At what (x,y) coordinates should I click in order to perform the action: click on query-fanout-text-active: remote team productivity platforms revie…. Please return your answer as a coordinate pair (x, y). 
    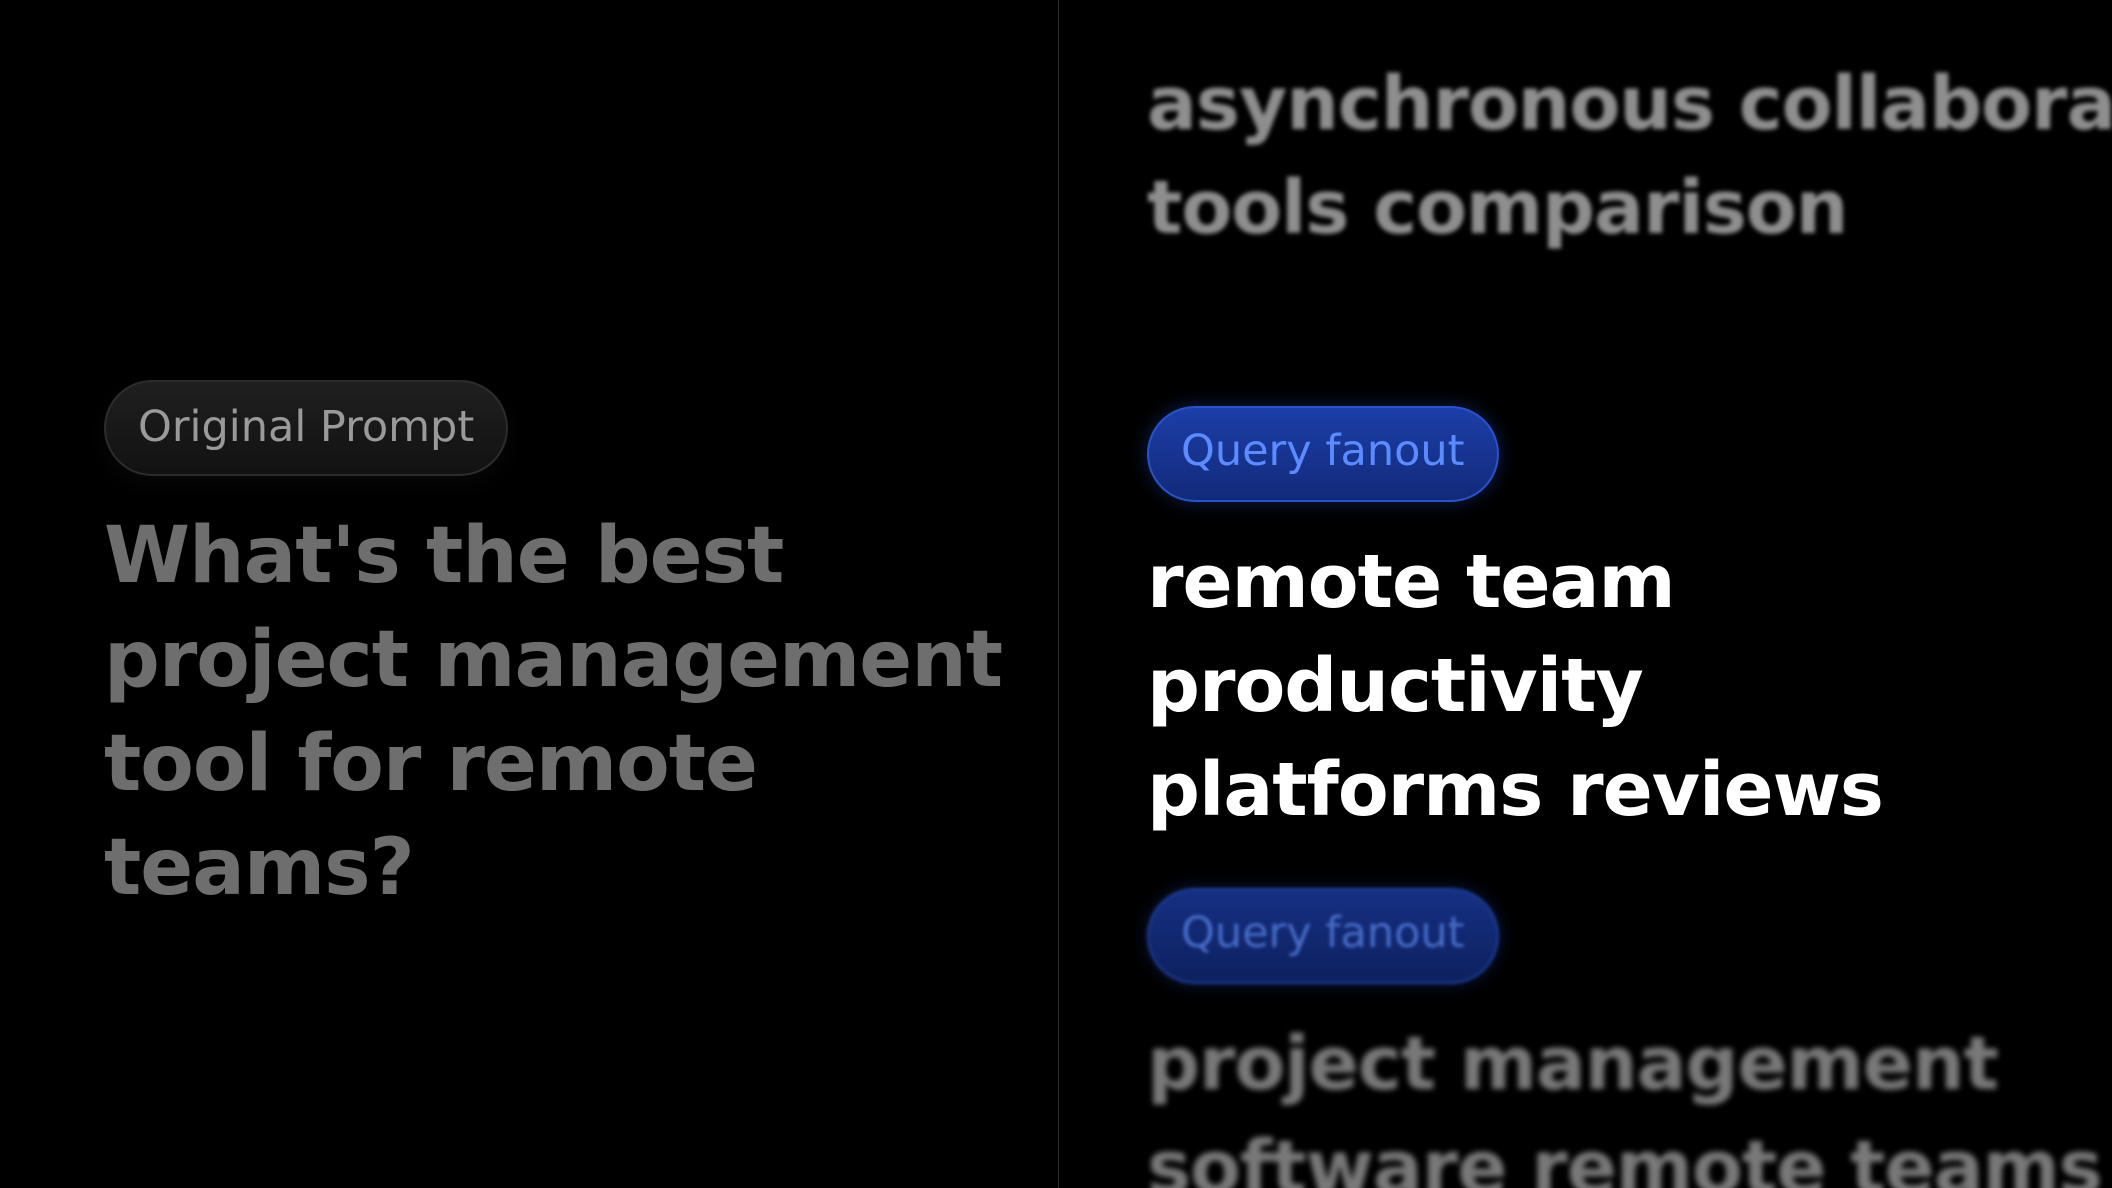
    Looking at the image, I should click on (1617, 686).